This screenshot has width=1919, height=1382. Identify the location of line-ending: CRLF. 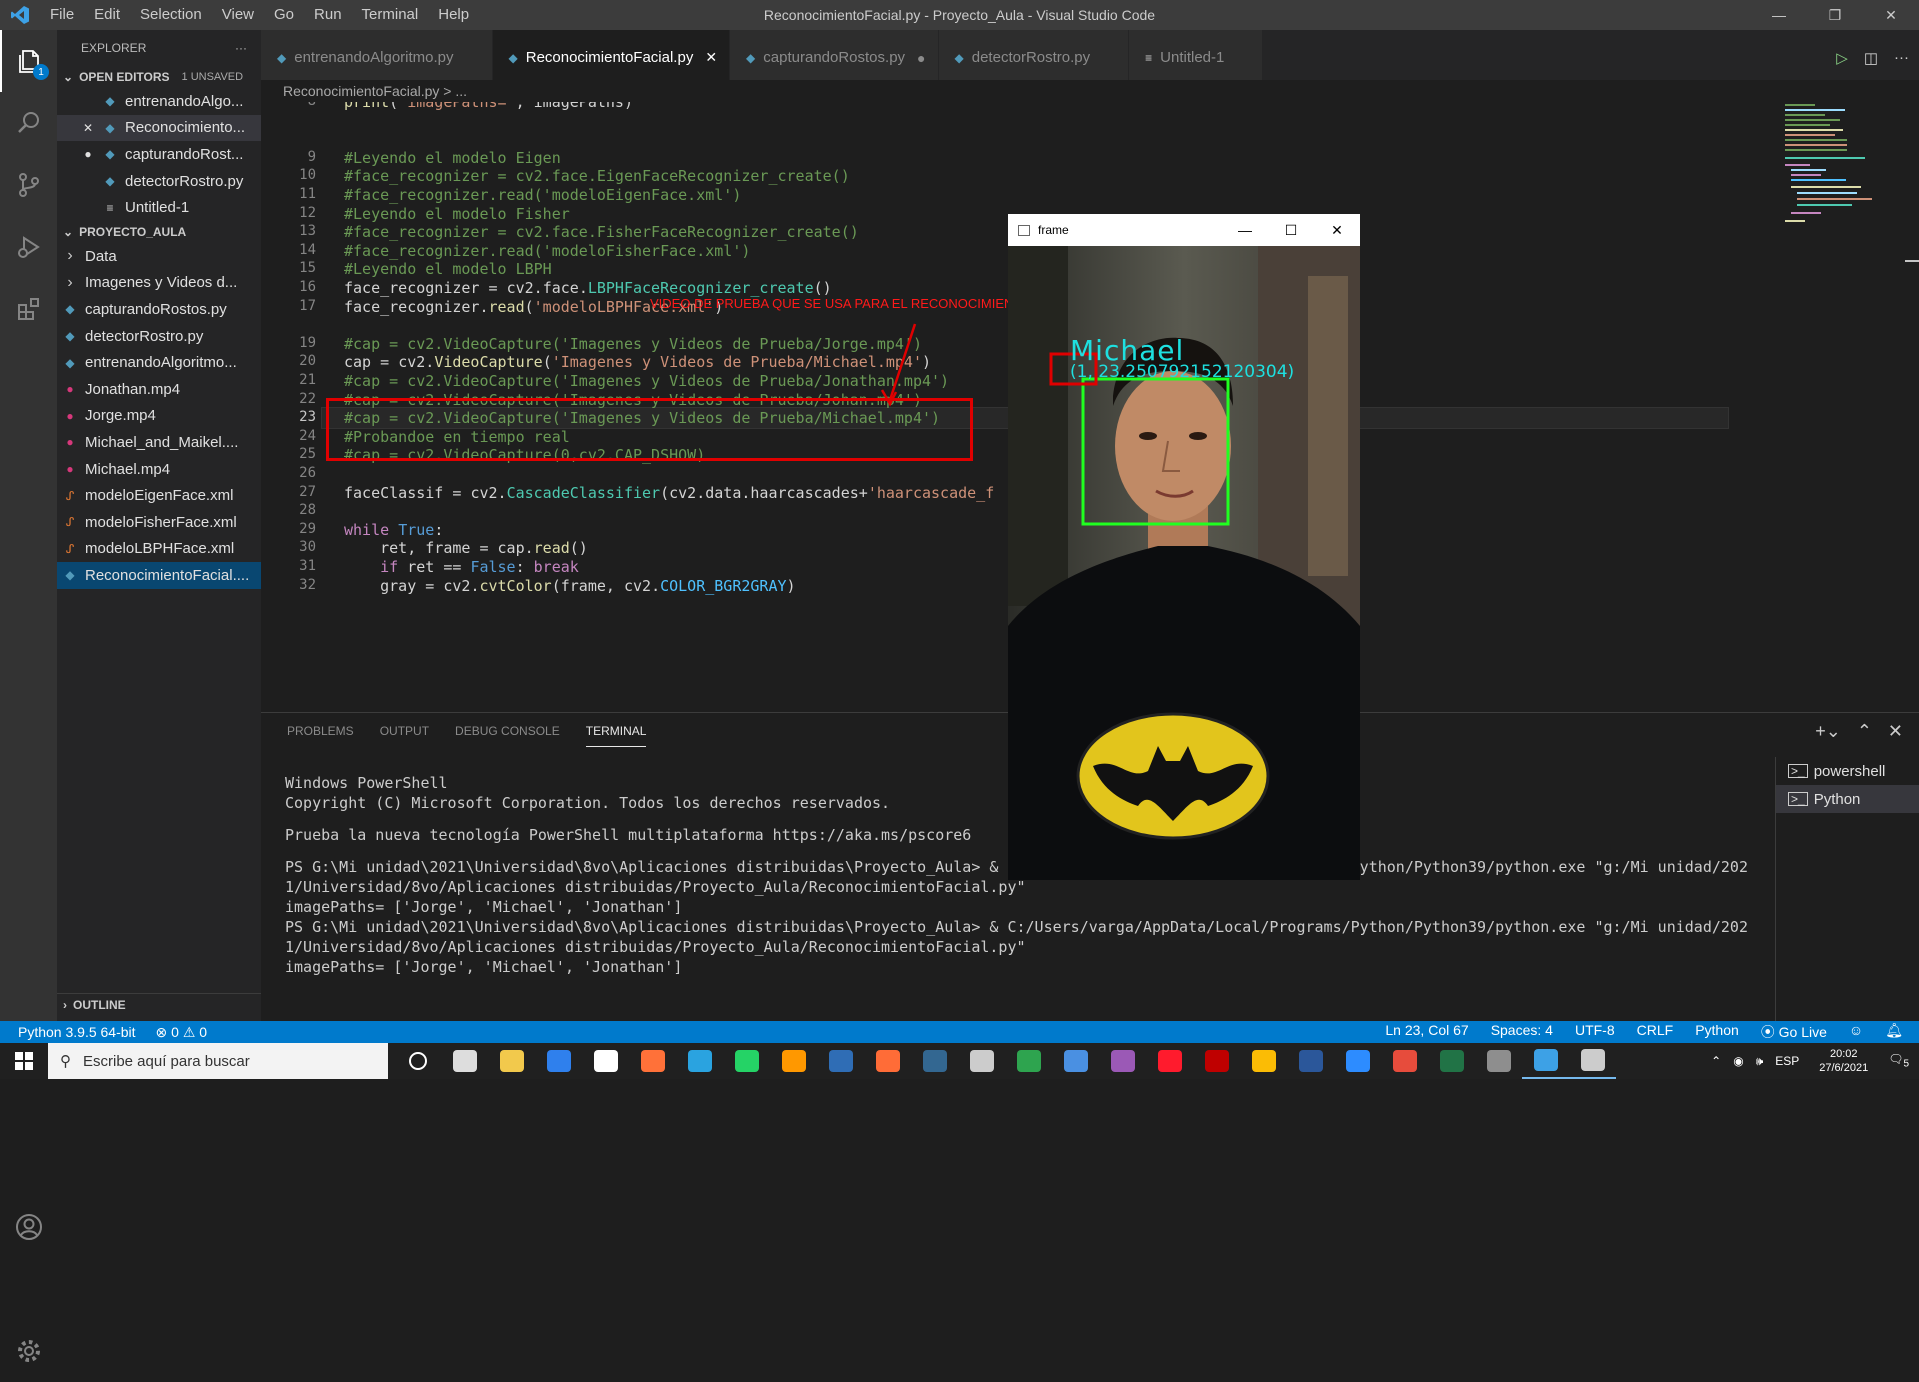
(1655, 1032).